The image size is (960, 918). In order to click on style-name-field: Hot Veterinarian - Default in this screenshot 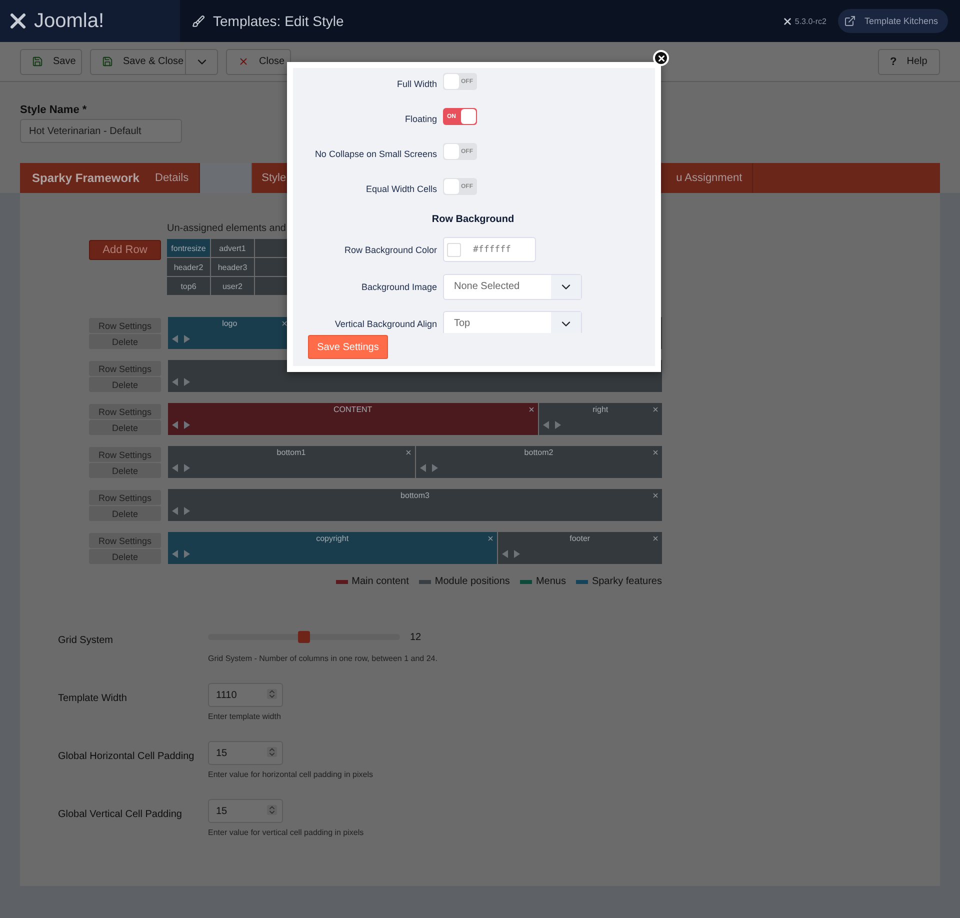, I will do `click(101, 131)`.